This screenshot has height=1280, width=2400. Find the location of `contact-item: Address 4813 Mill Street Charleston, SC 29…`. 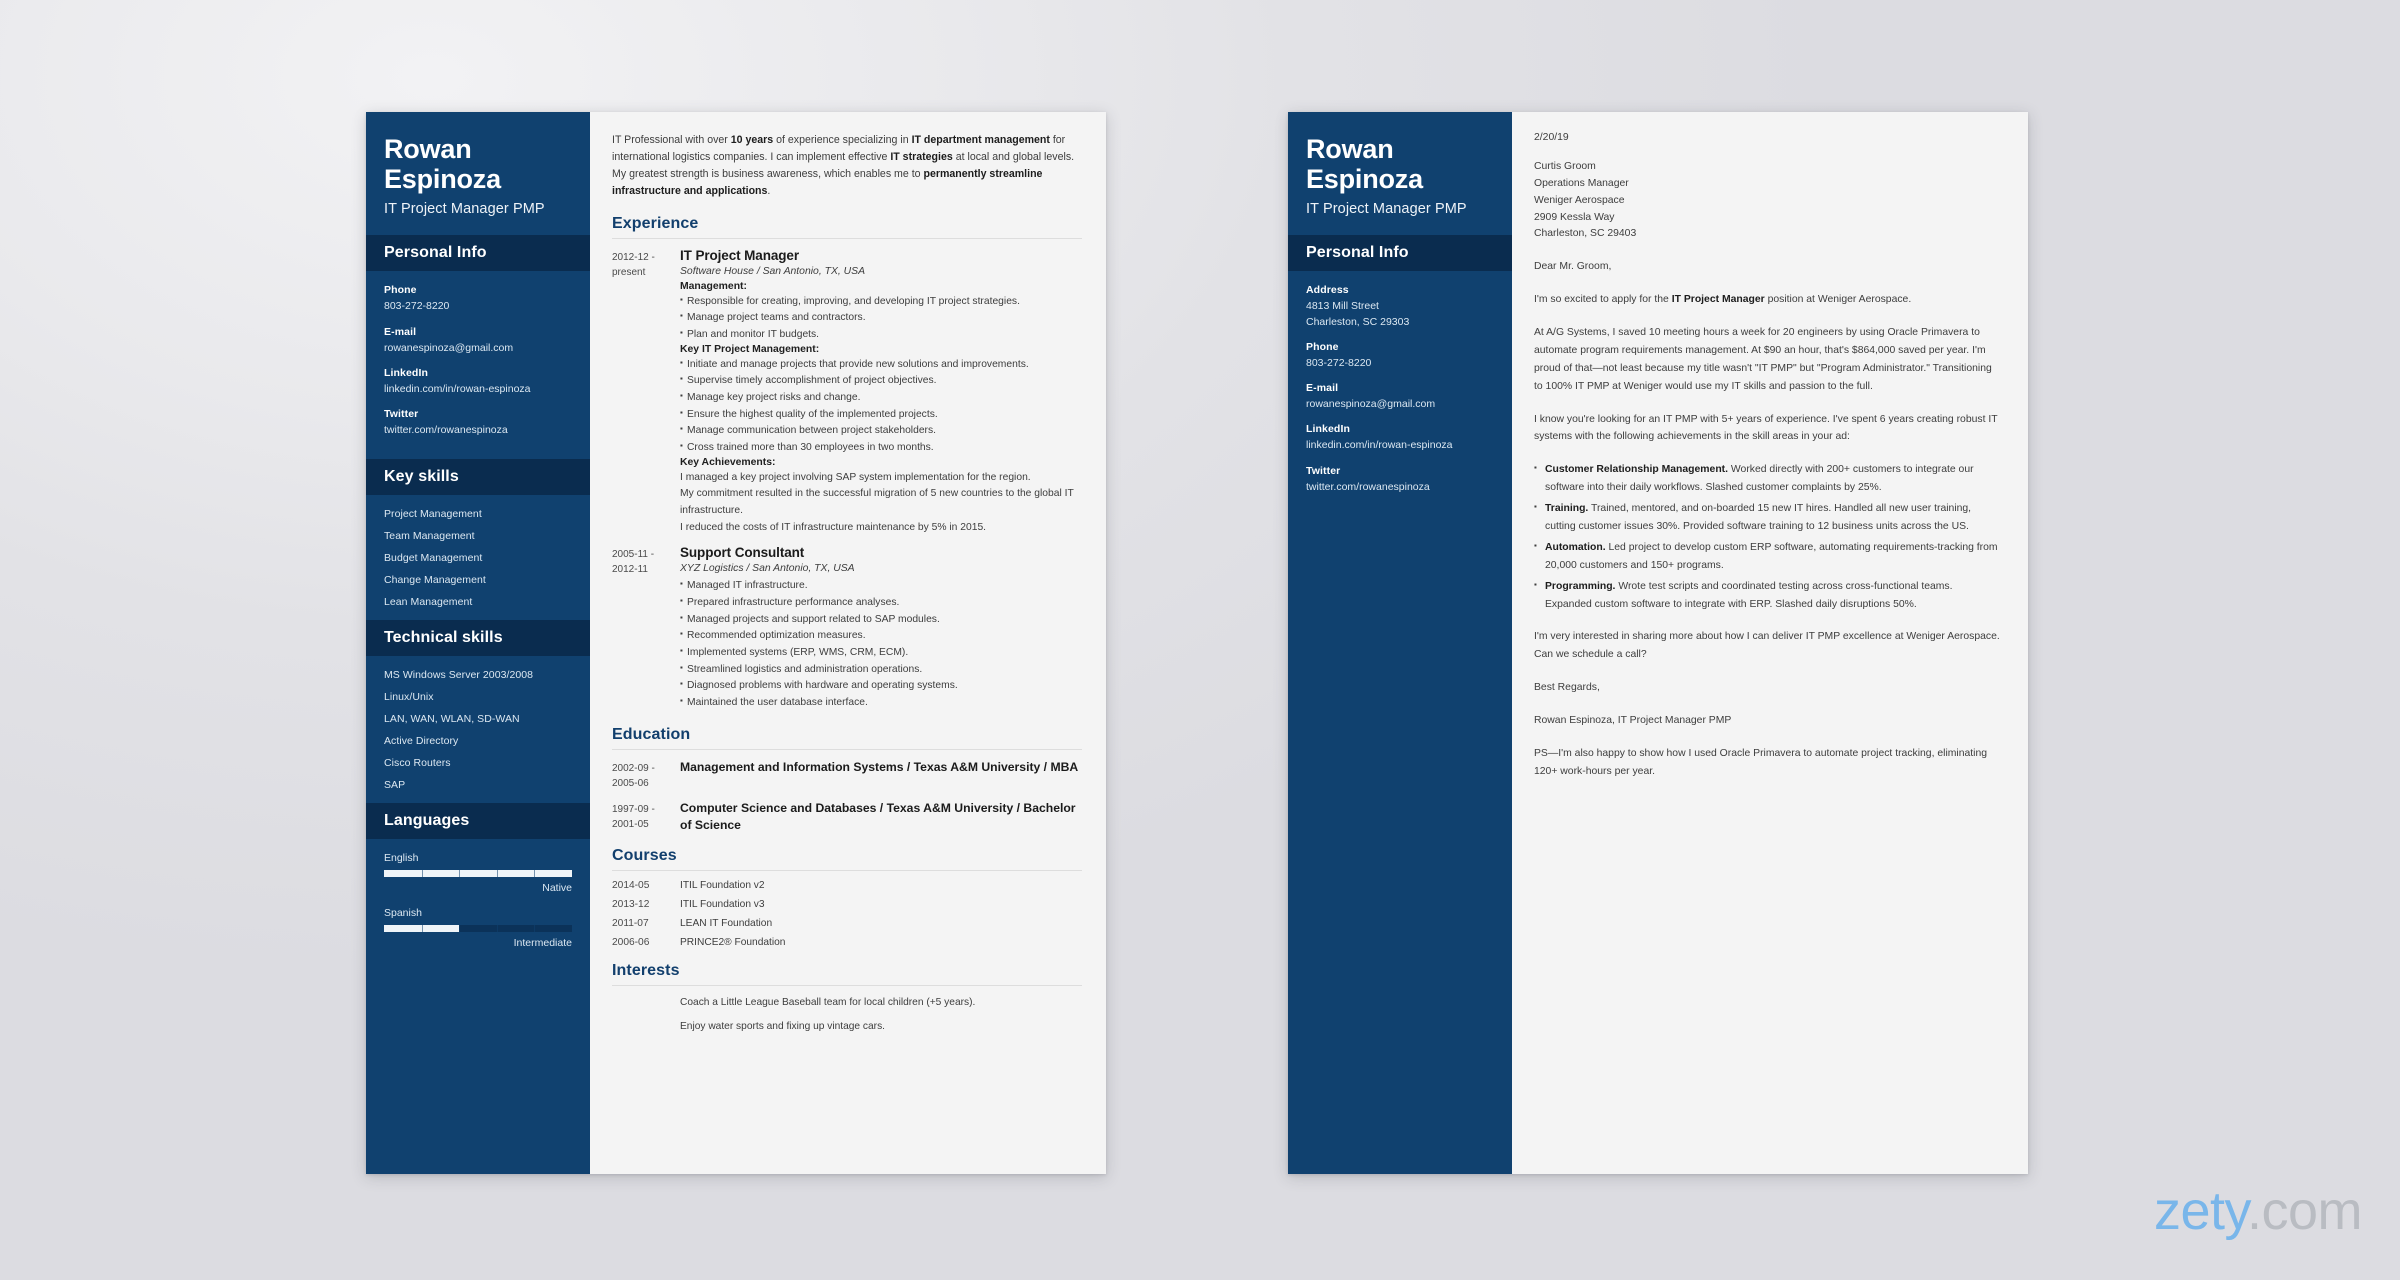

contact-item: Address 4813 Mill Street Charleston, SC 29… is located at coordinates (1400, 306).